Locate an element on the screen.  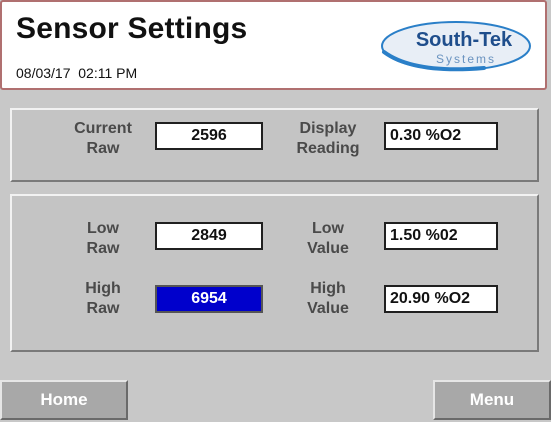
low-value-label: Low Value is located at coordinates (328, 238).